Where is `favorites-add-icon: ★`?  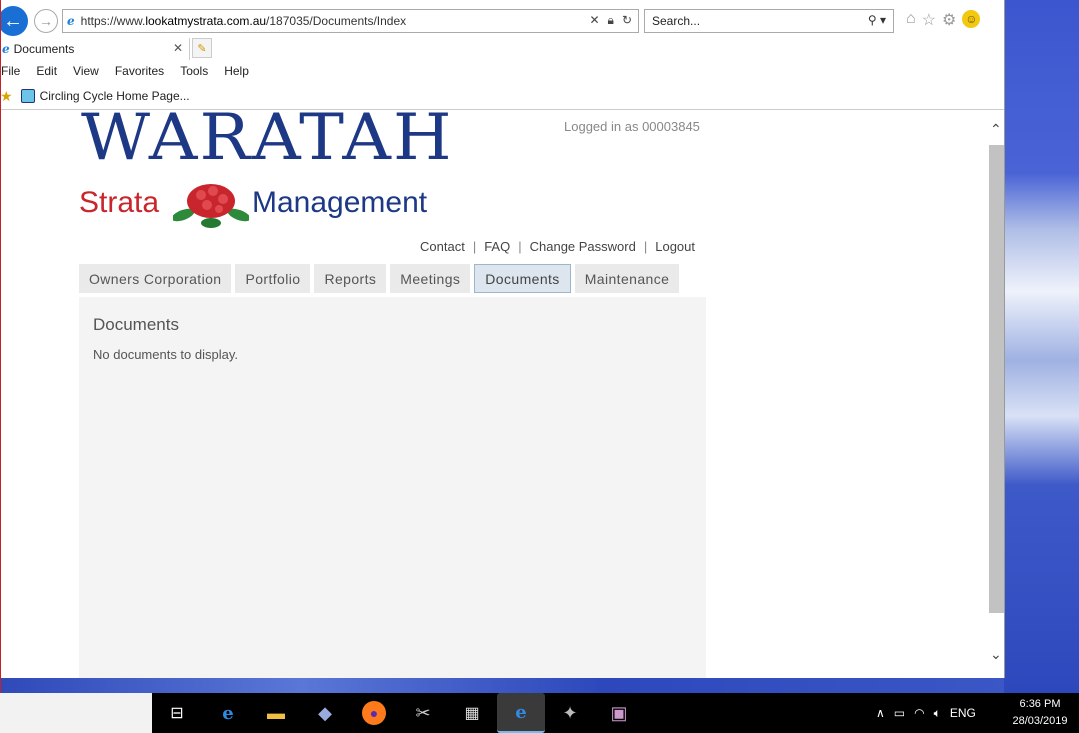
favorites-add-icon: ★ is located at coordinates (6, 96).